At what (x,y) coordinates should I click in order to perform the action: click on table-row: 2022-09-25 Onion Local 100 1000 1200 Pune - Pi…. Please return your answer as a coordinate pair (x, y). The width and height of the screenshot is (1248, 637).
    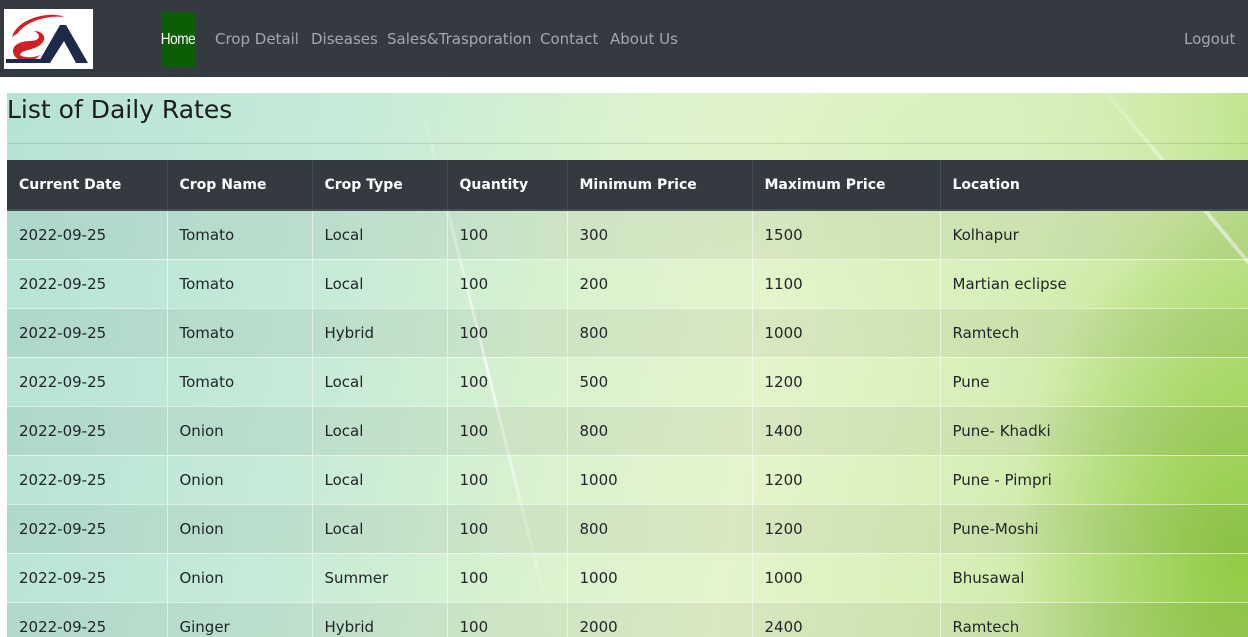
    Looking at the image, I should click on (627, 479).